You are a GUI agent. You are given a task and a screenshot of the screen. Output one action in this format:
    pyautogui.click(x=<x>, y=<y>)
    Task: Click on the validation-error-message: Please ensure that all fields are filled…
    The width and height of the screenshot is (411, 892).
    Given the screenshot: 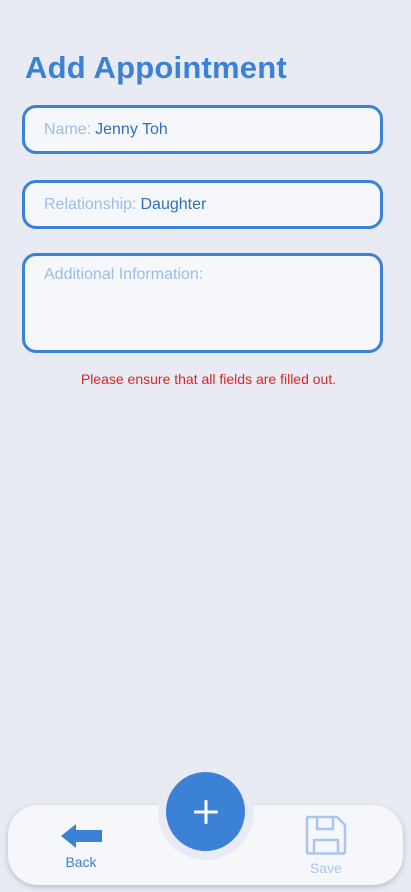 What is the action you would take?
    pyautogui.click(x=208, y=379)
    